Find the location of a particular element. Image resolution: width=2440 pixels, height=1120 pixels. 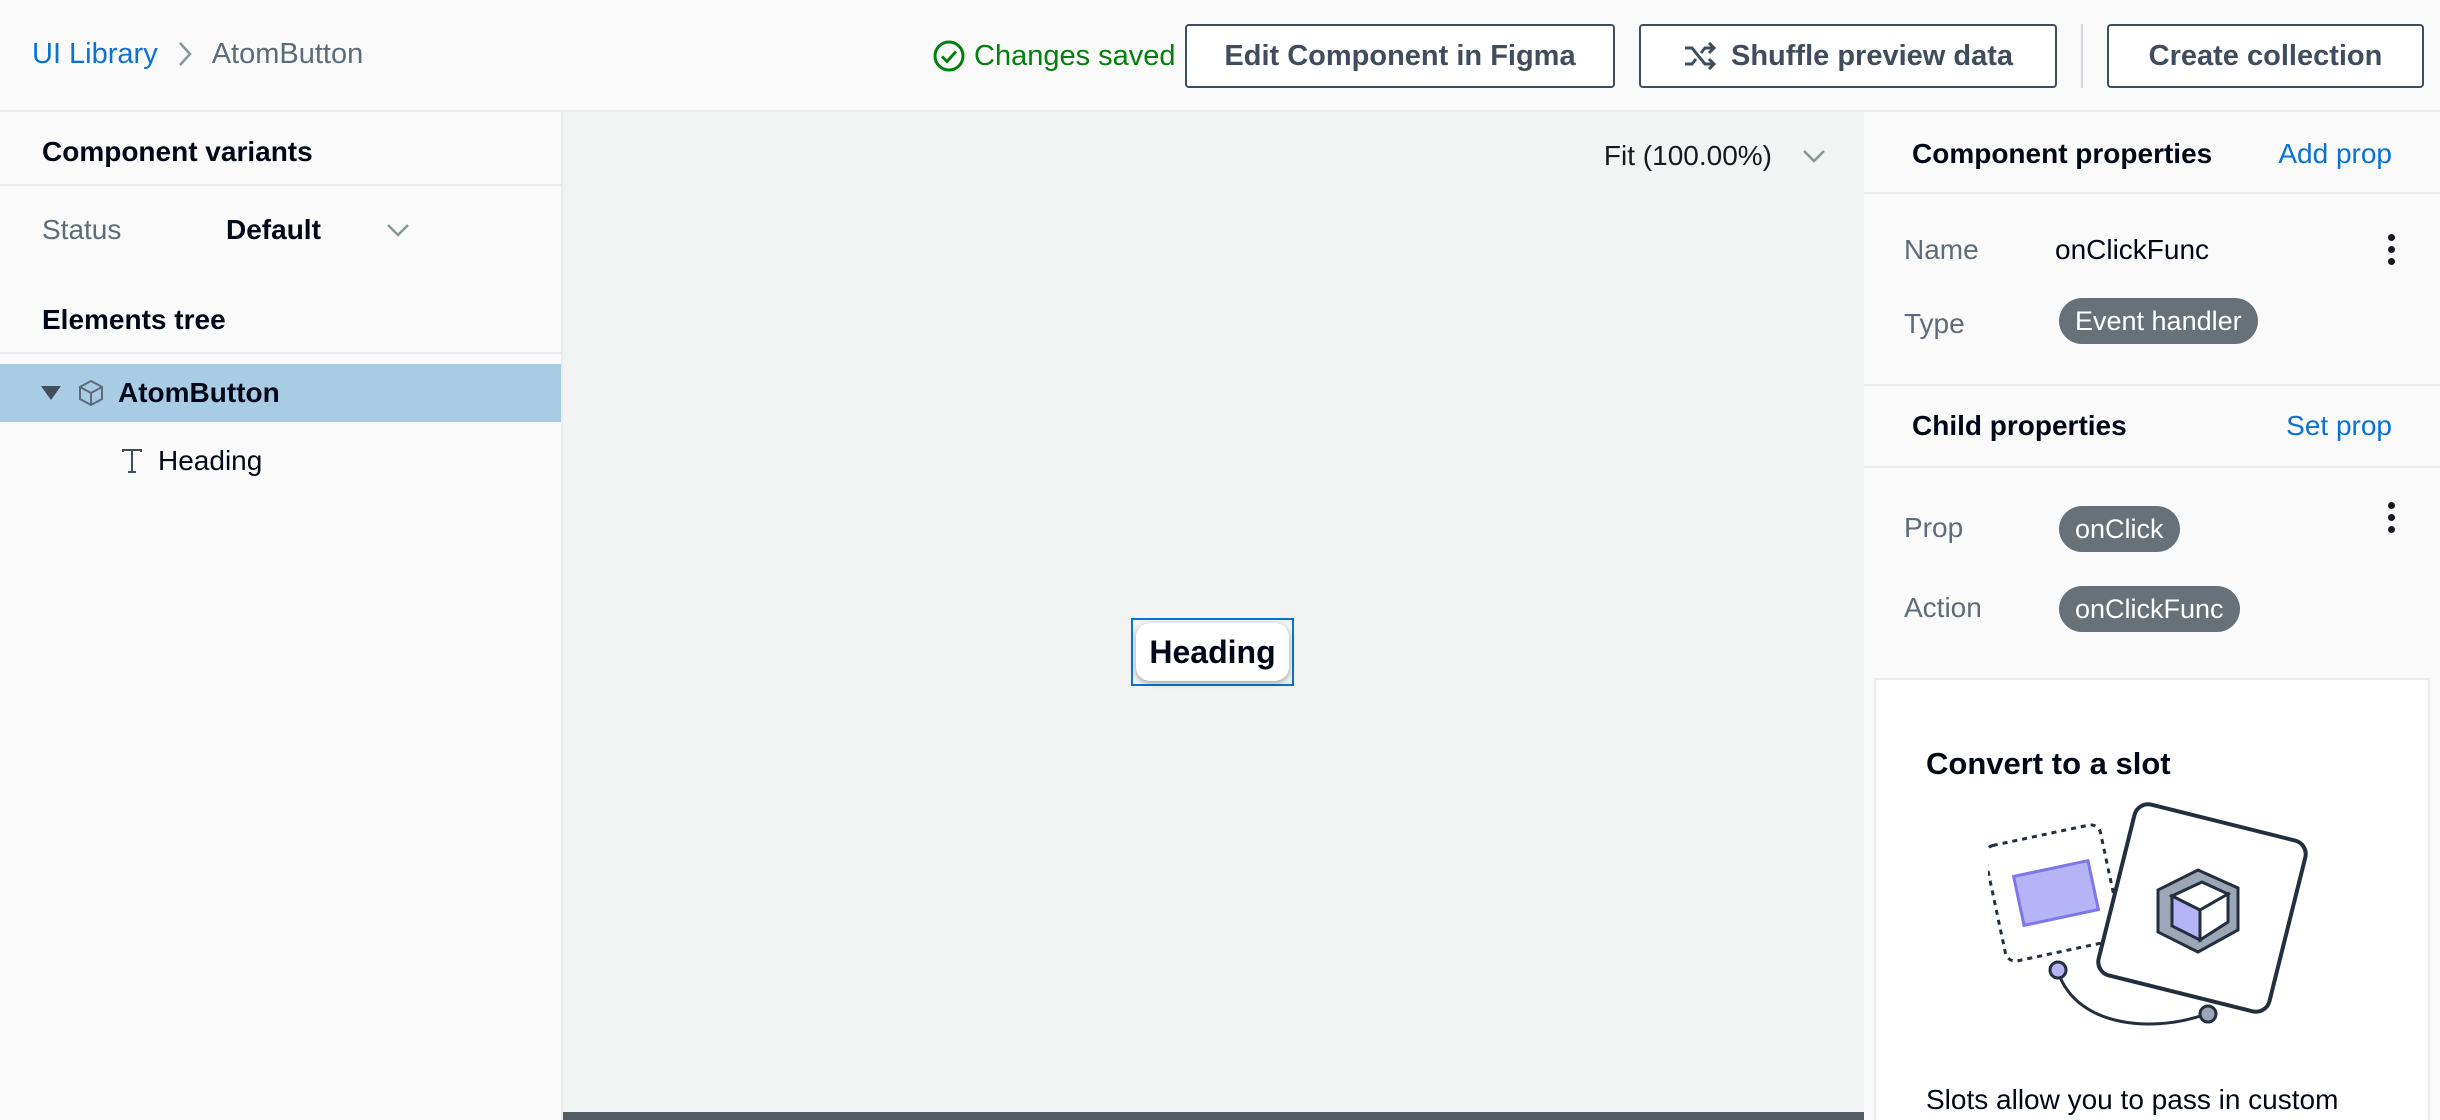

breadcrumb-current: AtomButton is located at coordinates (287, 53).